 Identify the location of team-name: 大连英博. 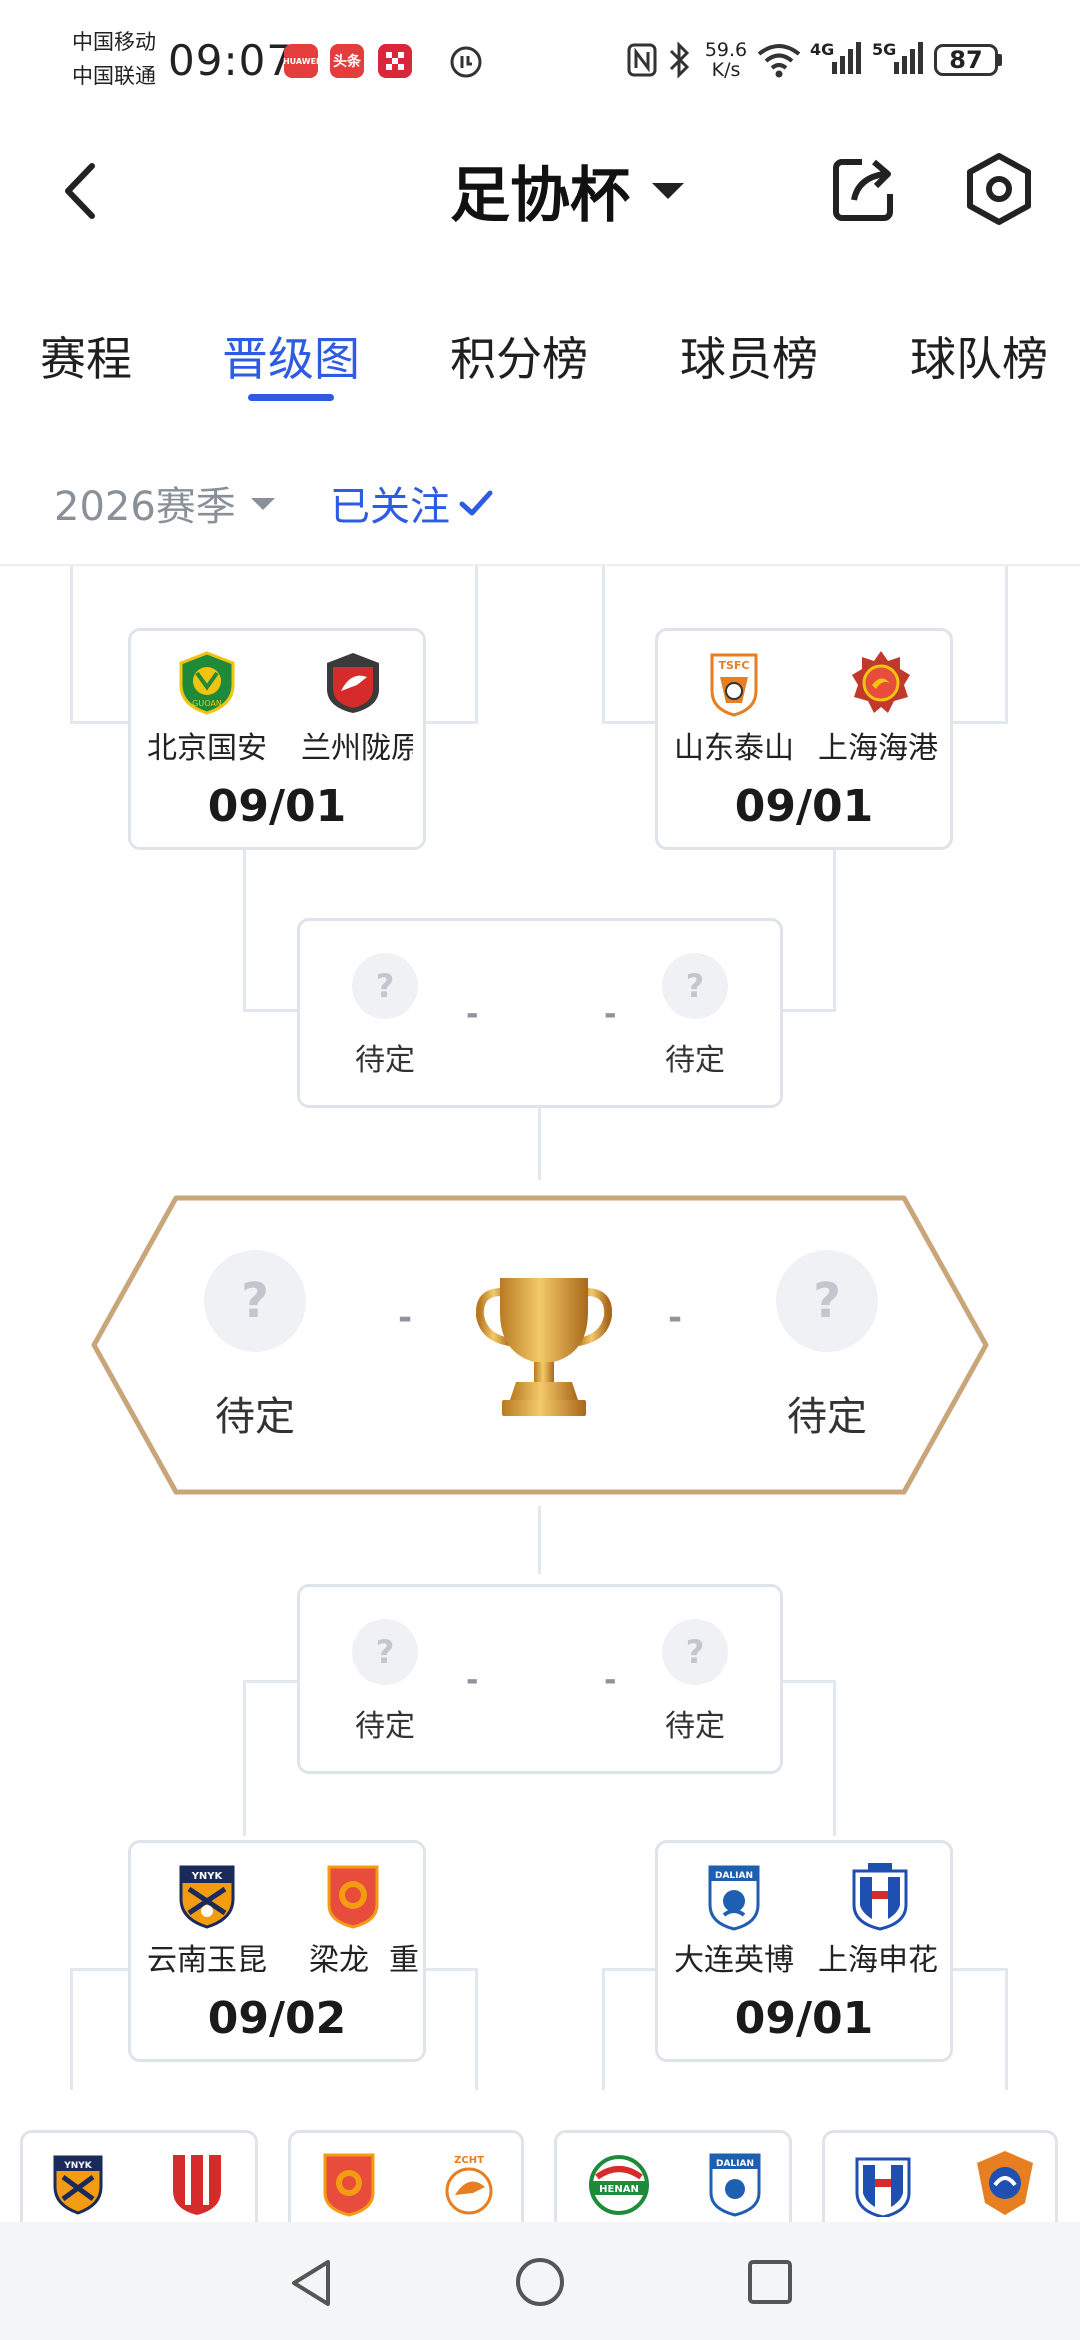
(734, 1960).